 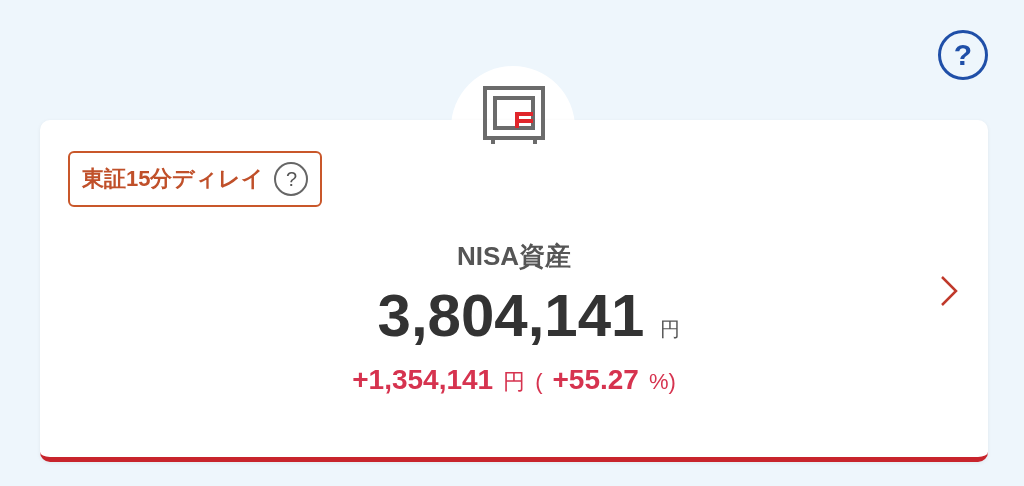 I want to click on safe-icon, so click(x=515, y=116).